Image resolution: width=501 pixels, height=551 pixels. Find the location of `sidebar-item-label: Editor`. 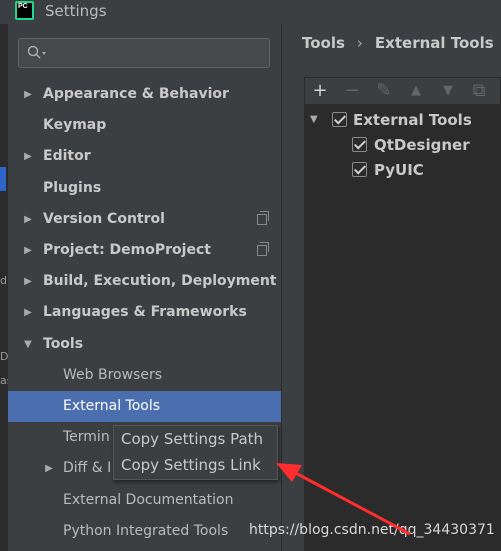

sidebar-item-label: Editor is located at coordinates (67, 156).